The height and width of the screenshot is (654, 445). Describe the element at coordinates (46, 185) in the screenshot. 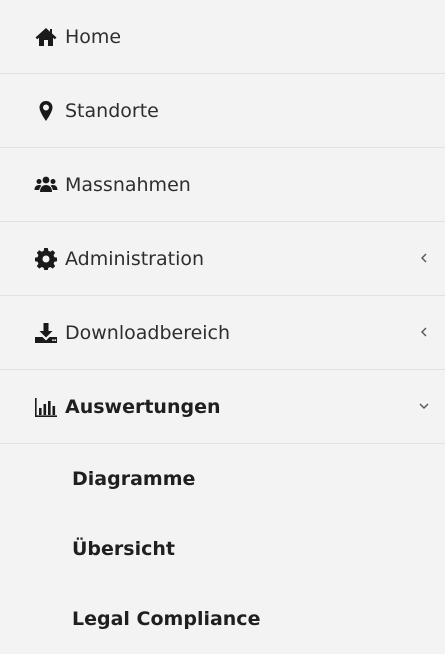

I see `users-icon` at that location.